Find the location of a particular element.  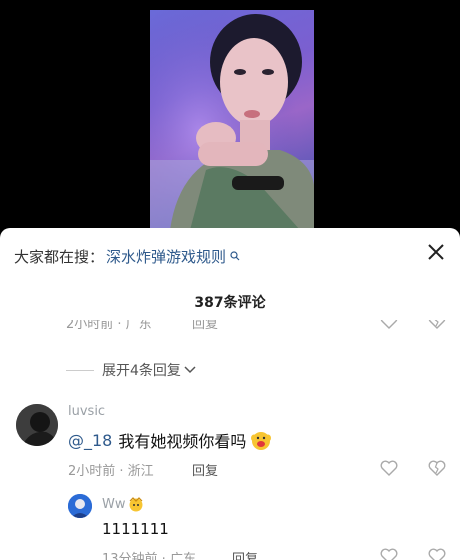

close-icon is located at coordinates (436, 252).